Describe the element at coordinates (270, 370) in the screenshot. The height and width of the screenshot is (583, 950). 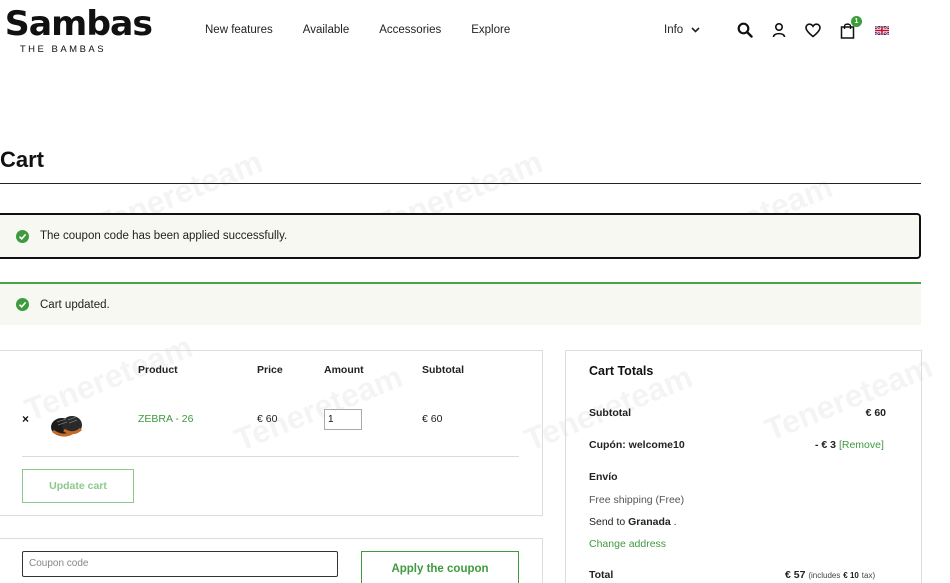
I see `column-header-price: Price` at that location.